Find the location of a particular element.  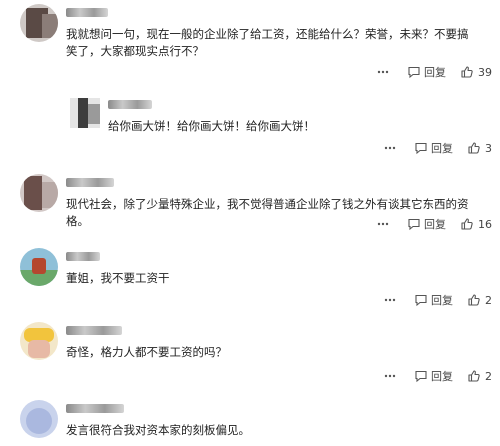

comment-text: 发言很符合我对资本家的刻板偏见。 is located at coordinates (158, 430).